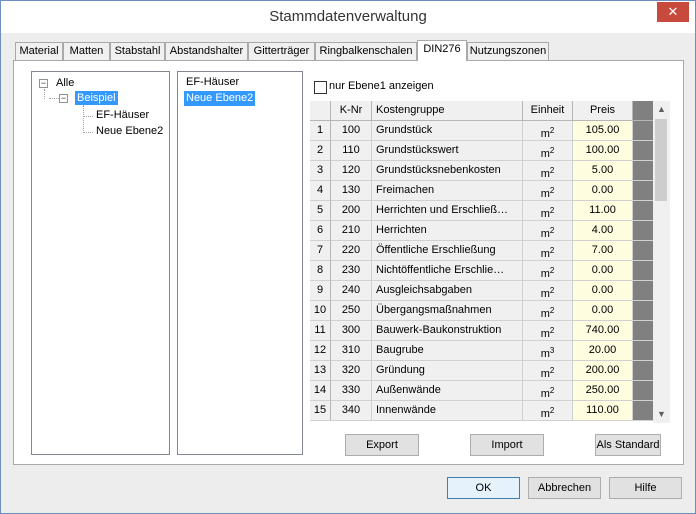 This screenshot has width=696, height=514. Describe the element at coordinates (628, 445) in the screenshot. I see `as-standard-button: Als Standard` at that location.